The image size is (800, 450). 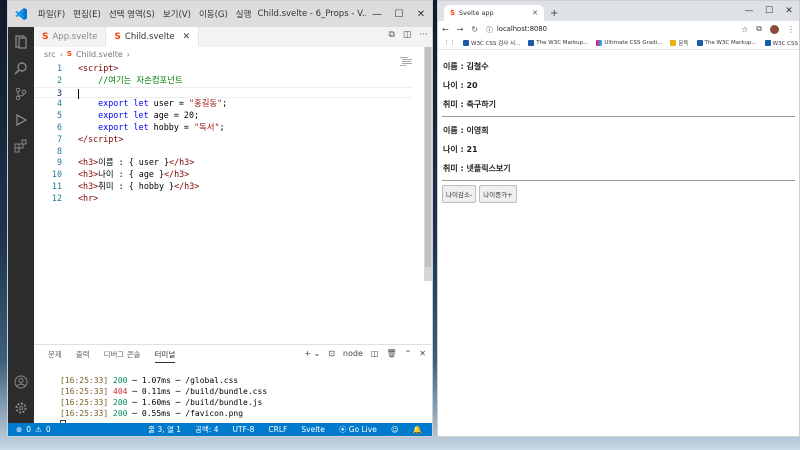 What do you see at coordinates (759, 29) in the screenshot?
I see `extensions-puzzle-icon: ⧉` at bounding box center [759, 29].